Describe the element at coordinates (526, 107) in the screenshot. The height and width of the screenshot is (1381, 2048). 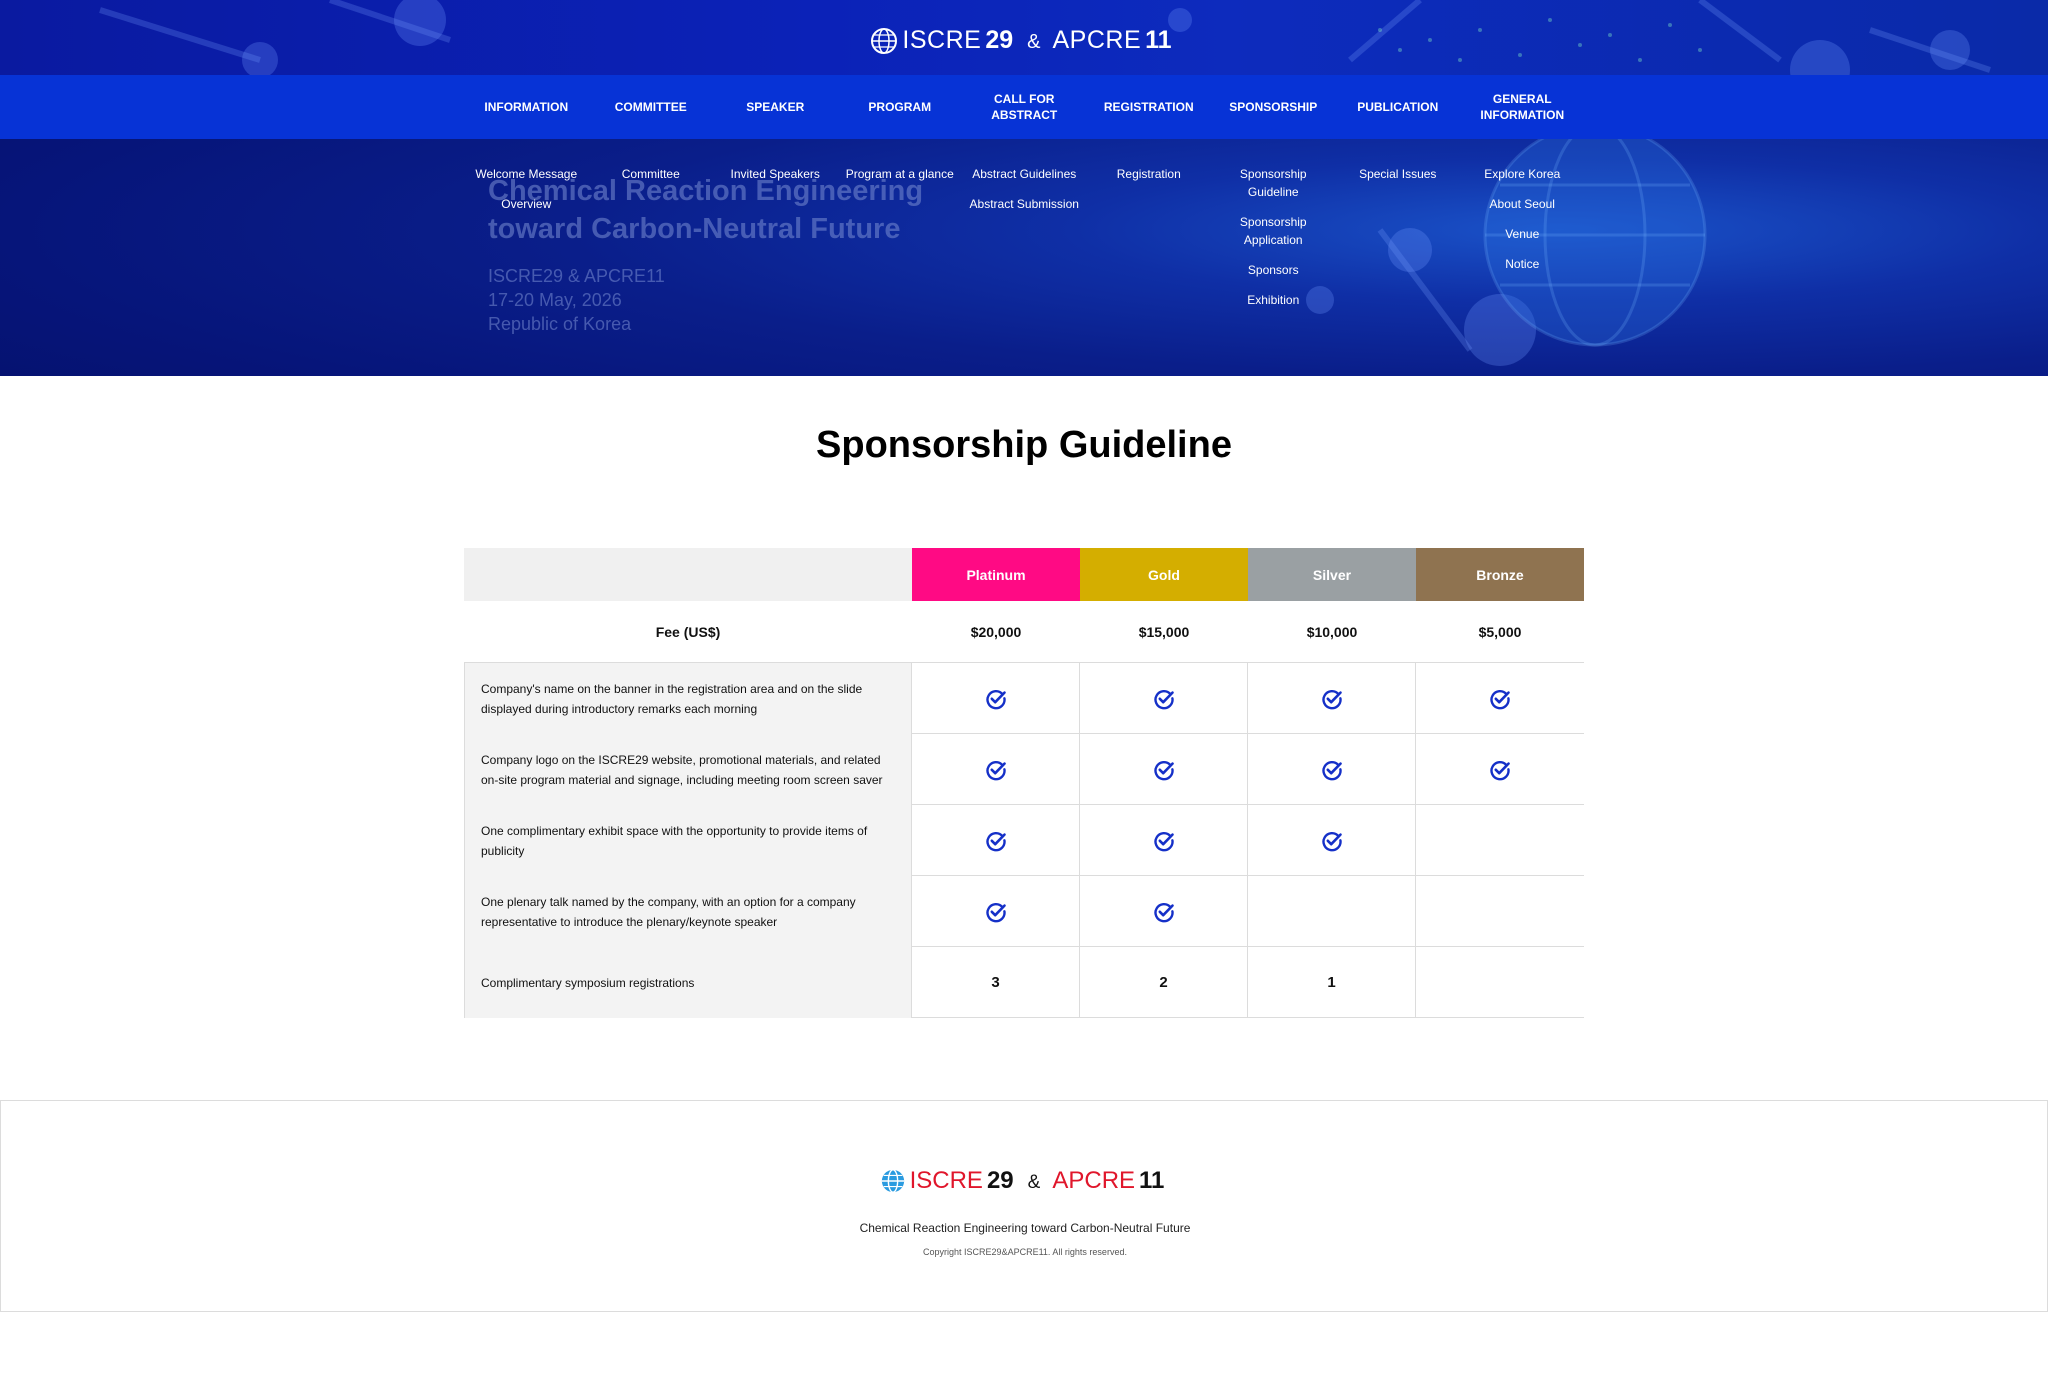
I see `nav-item-information: INFORMATION` at that location.